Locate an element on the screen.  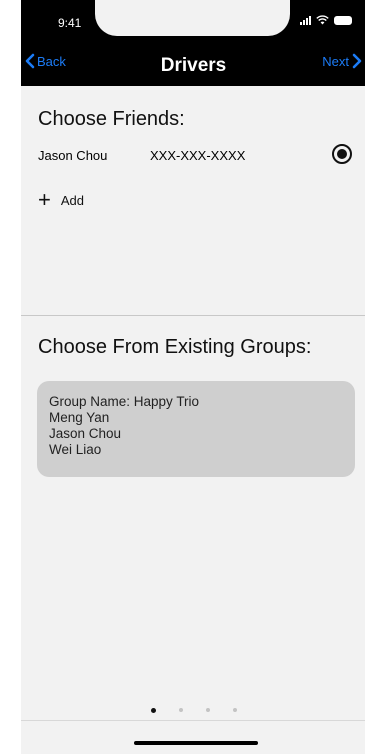
status-time: 9:41 is located at coordinates (70, 23).